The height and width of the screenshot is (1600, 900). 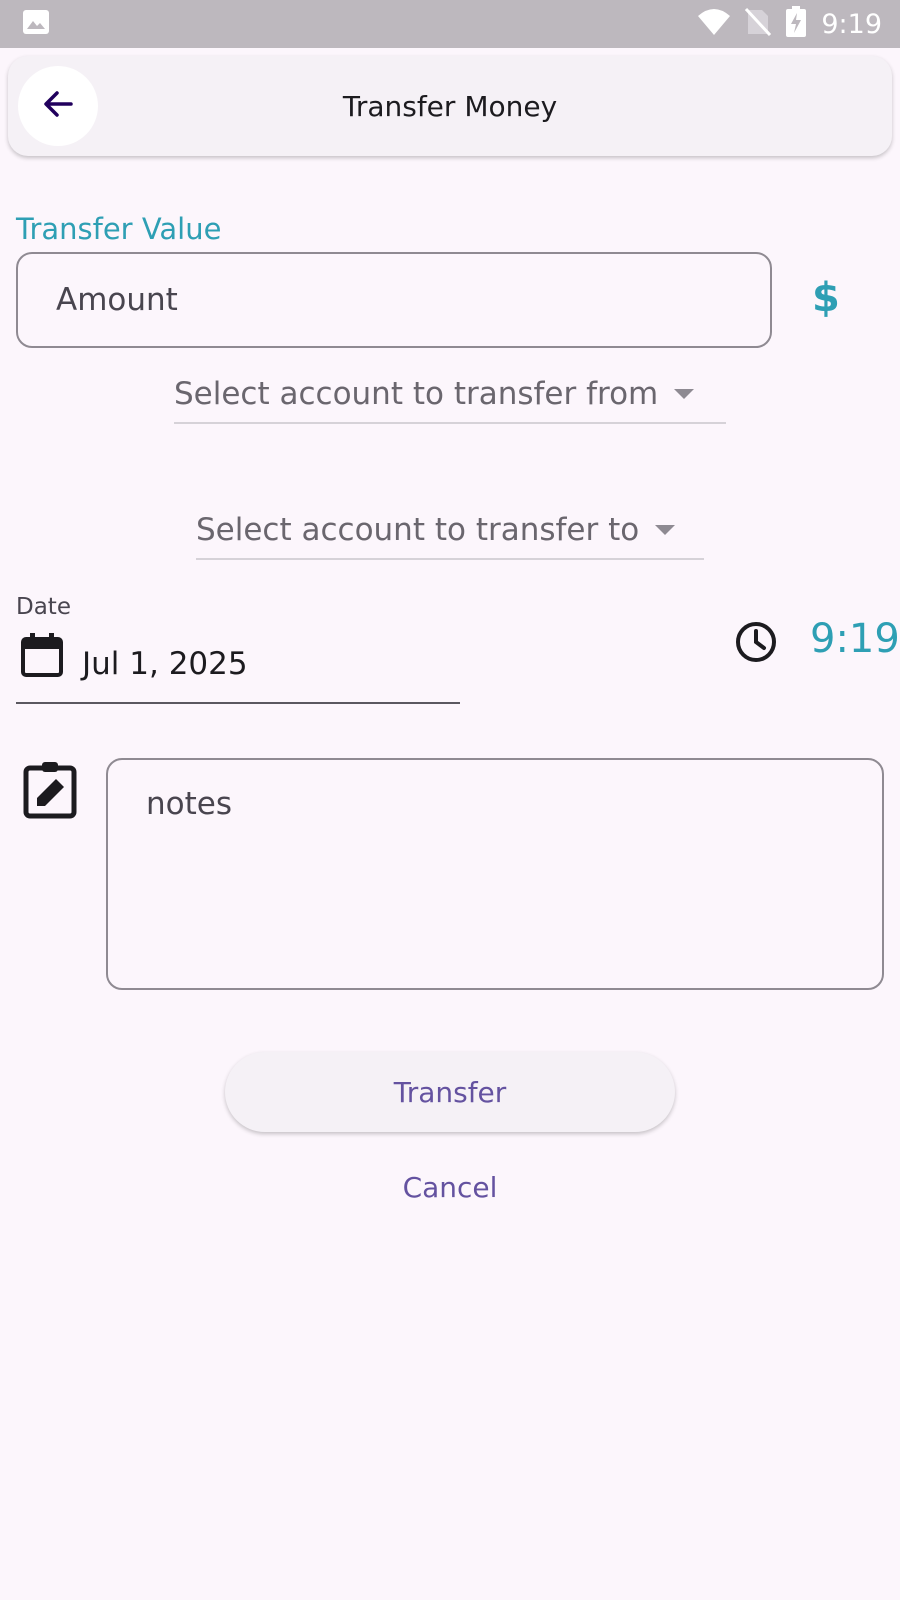 I want to click on wifi-icon, so click(x=714, y=24).